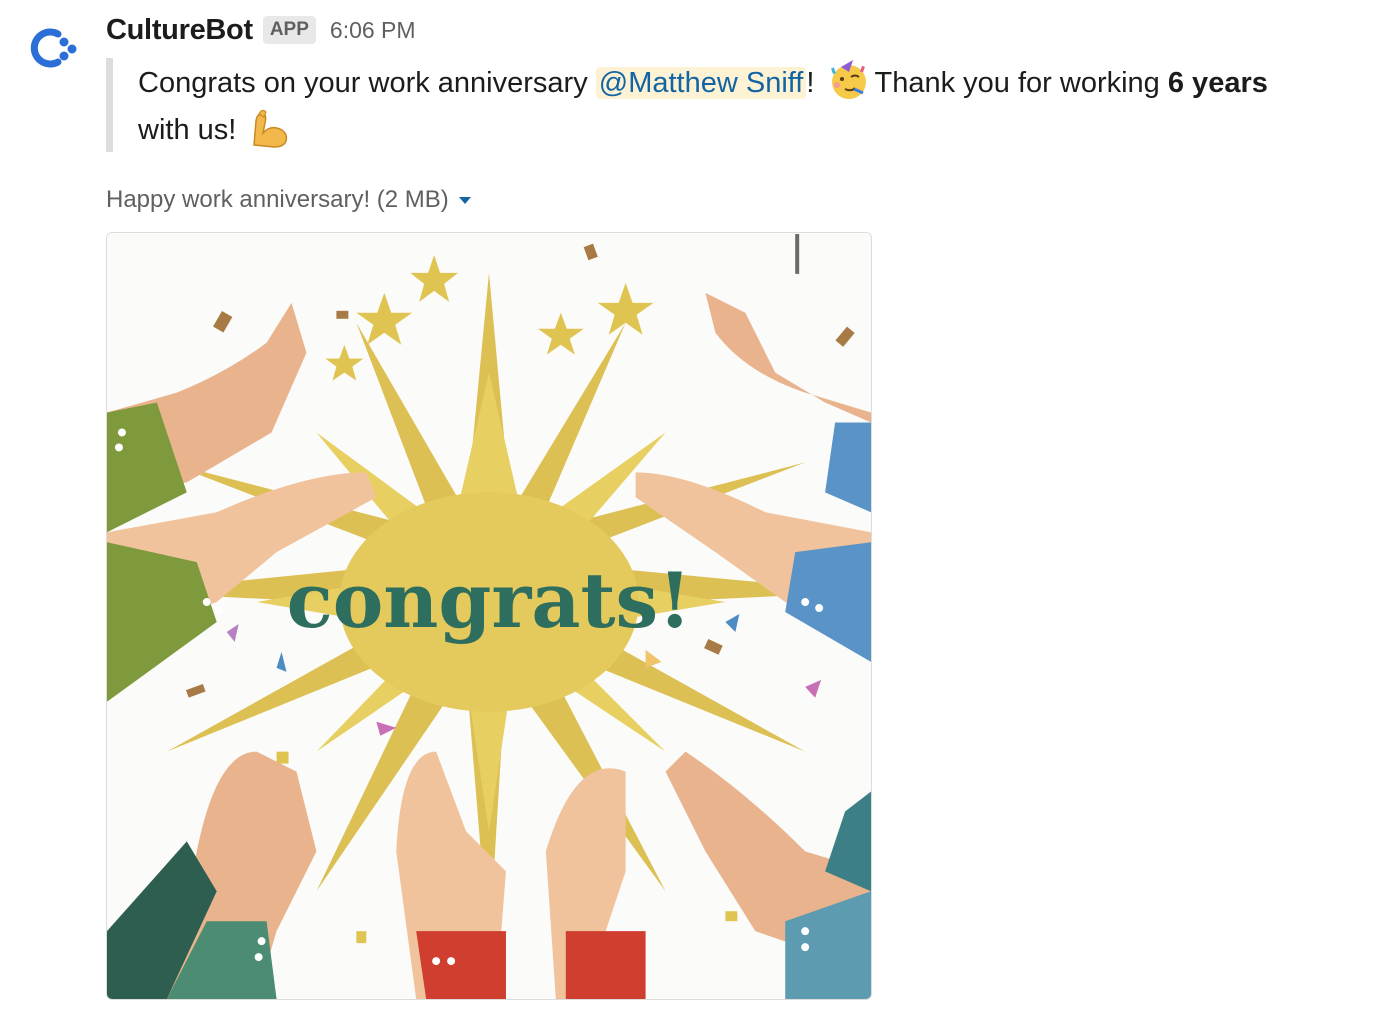  Describe the element at coordinates (289, 30) in the screenshot. I see `app-badge: APP` at that location.